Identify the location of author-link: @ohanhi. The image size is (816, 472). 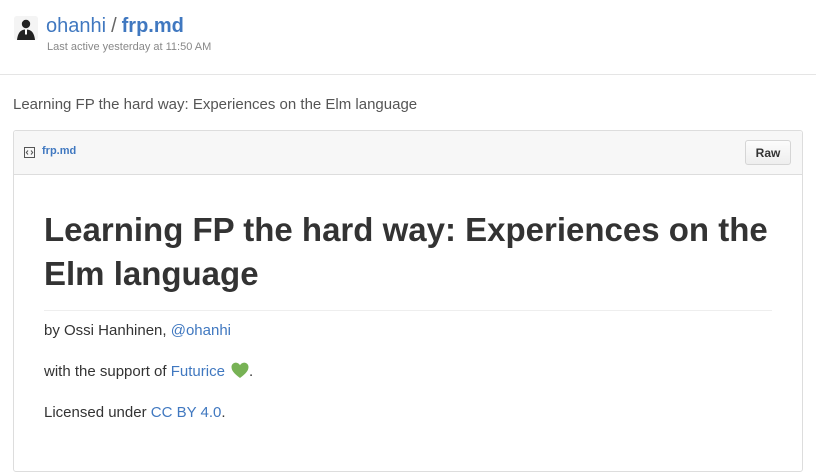
(201, 330).